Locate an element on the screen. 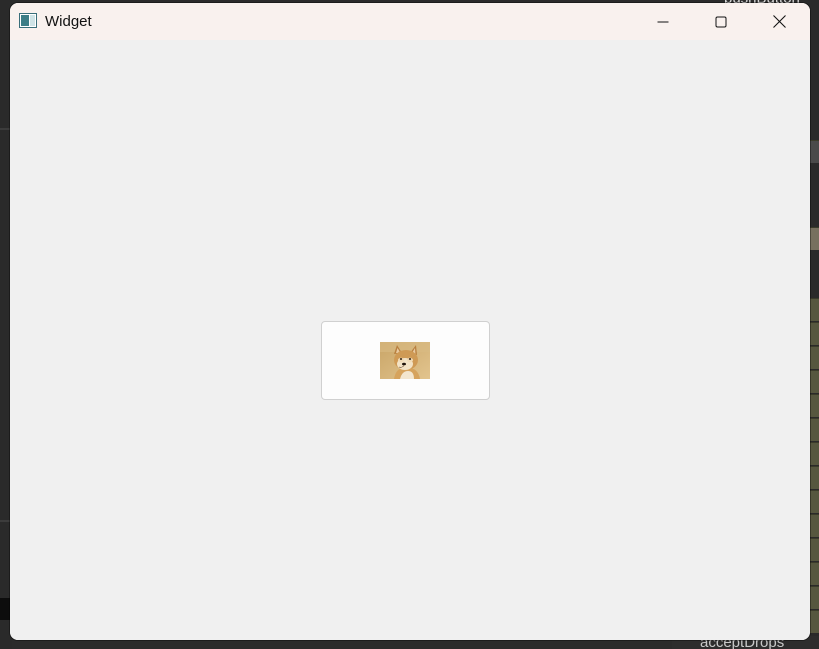 This screenshot has height=649, width=819. minimize-icon is located at coordinates (663, 21).